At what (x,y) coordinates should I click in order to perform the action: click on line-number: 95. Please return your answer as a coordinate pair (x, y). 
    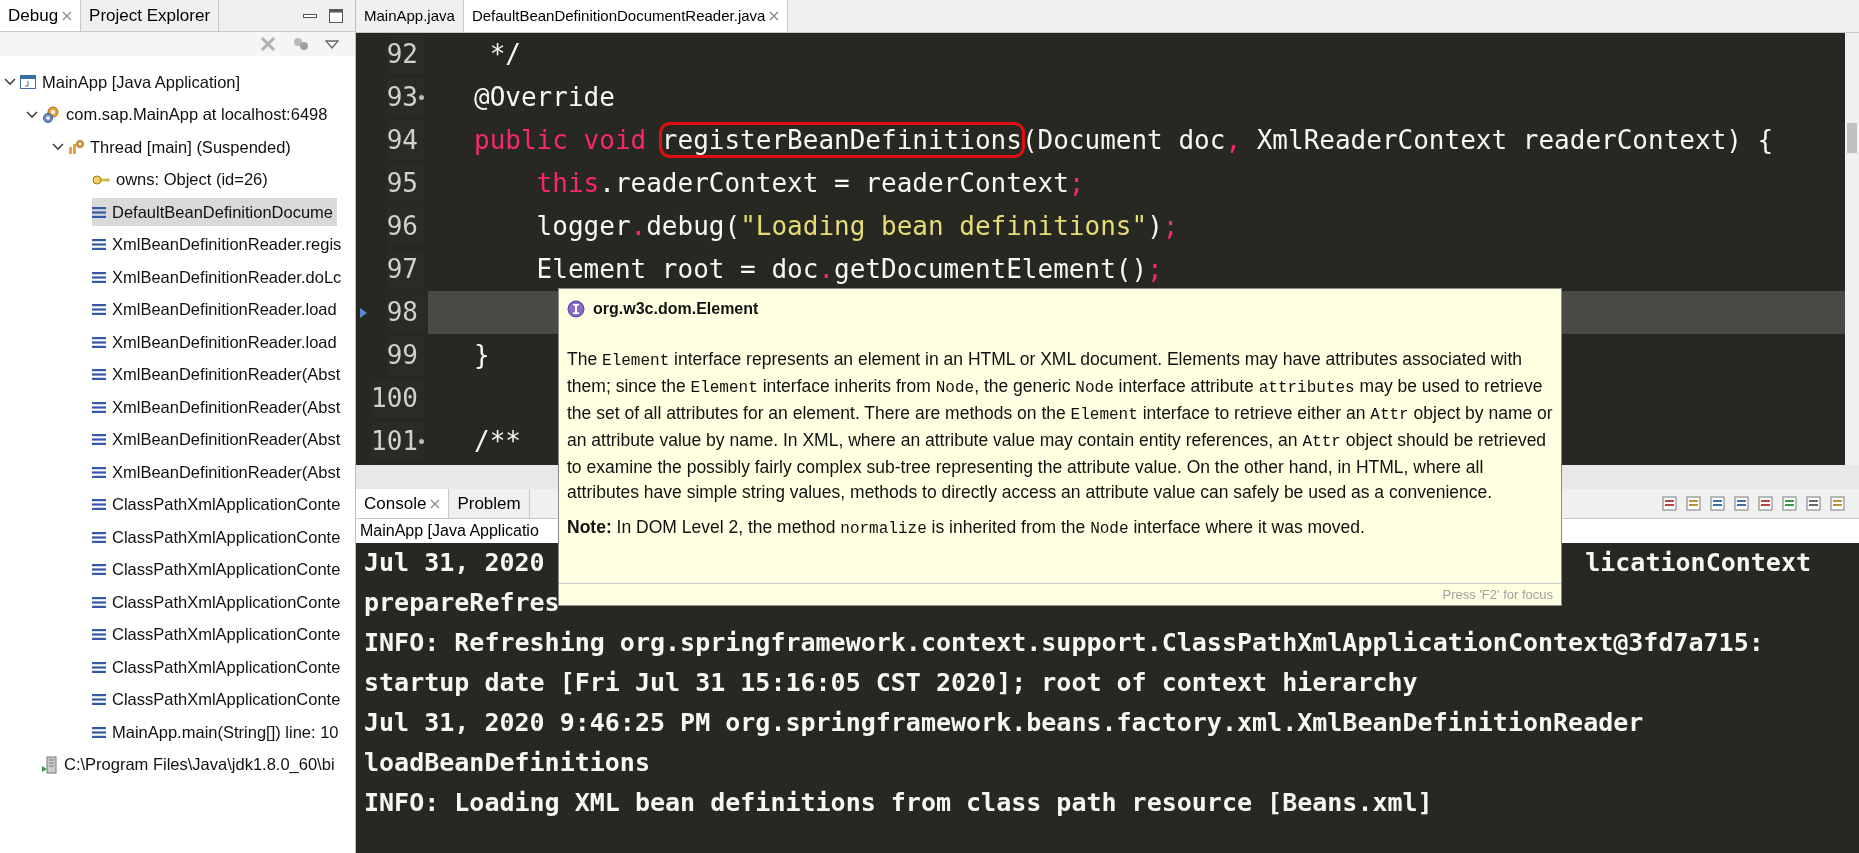
    Looking at the image, I should click on (402, 183).